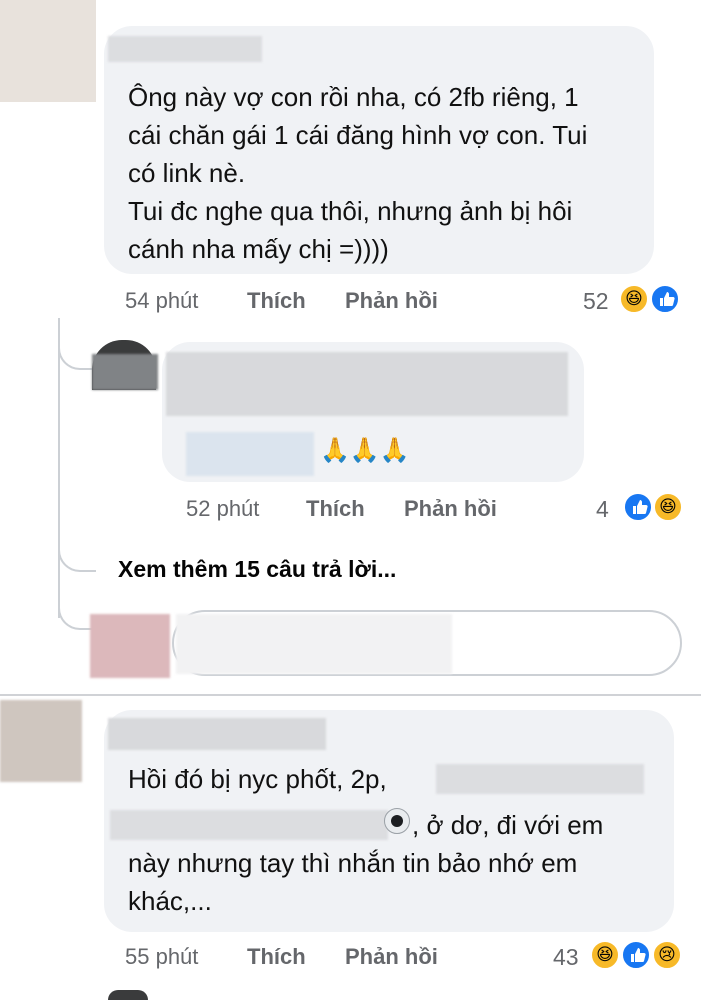  Describe the element at coordinates (59, 468) in the screenshot. I see `thread-line` at that location.